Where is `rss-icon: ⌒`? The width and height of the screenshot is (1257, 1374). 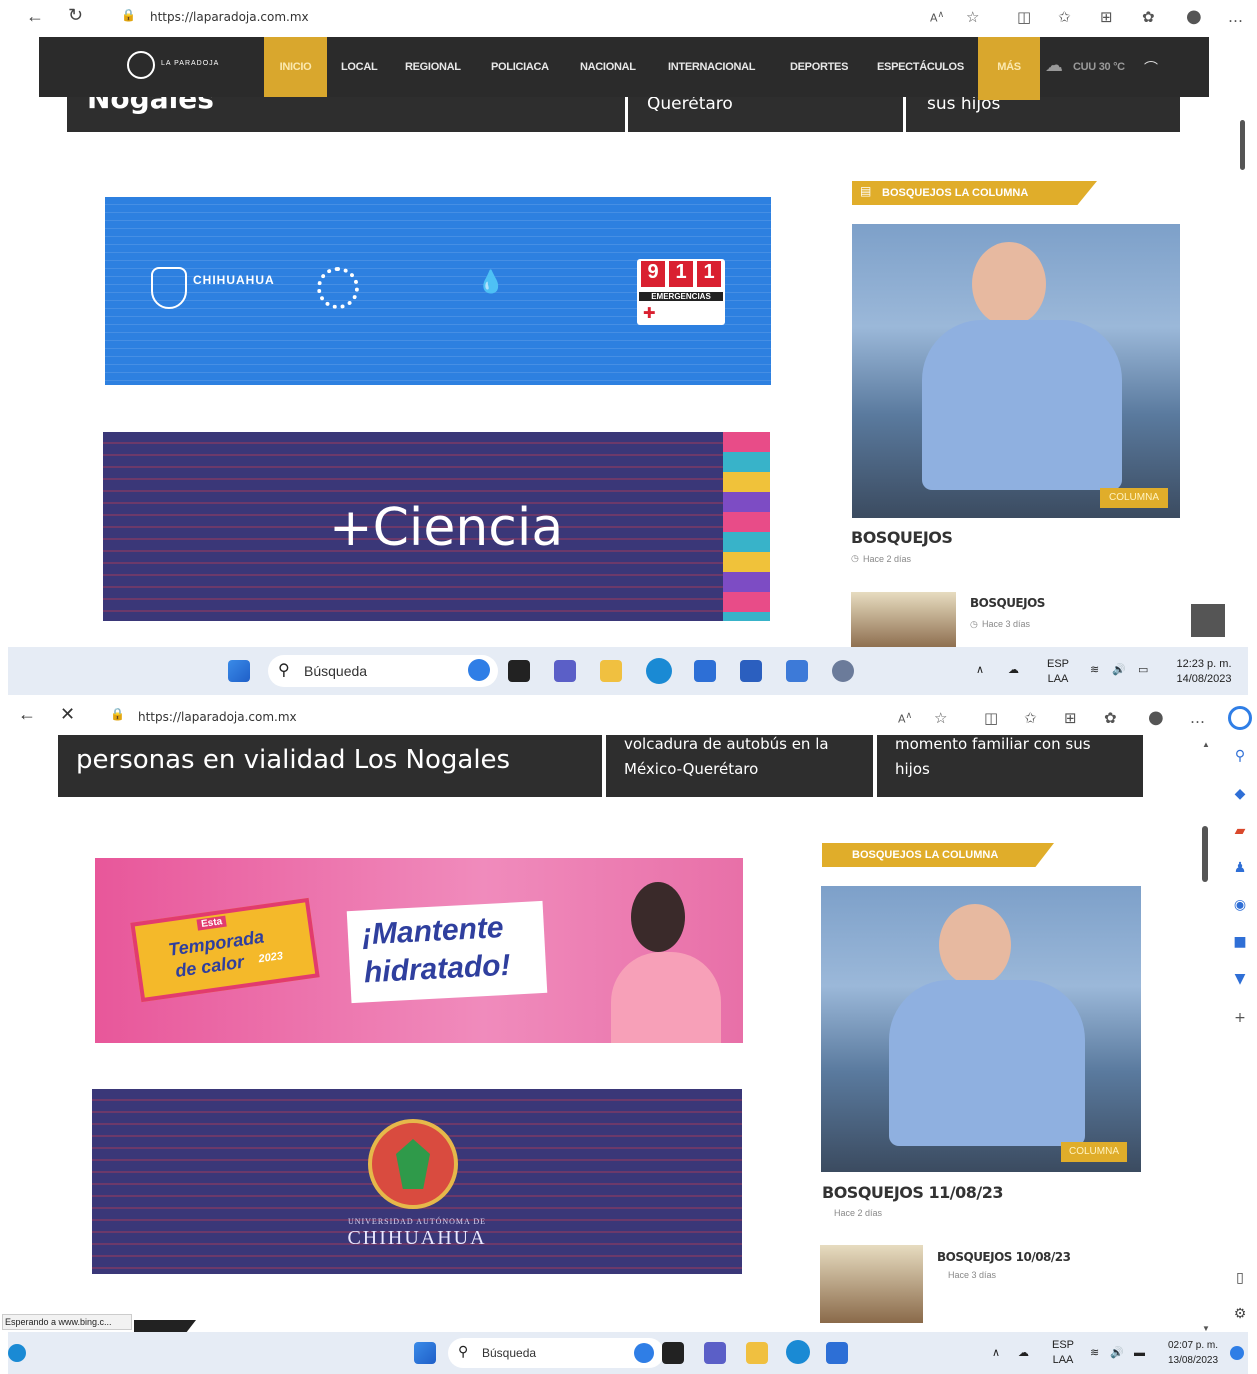 rss-icon: ⌒ is located at coordinates (1151, 68).